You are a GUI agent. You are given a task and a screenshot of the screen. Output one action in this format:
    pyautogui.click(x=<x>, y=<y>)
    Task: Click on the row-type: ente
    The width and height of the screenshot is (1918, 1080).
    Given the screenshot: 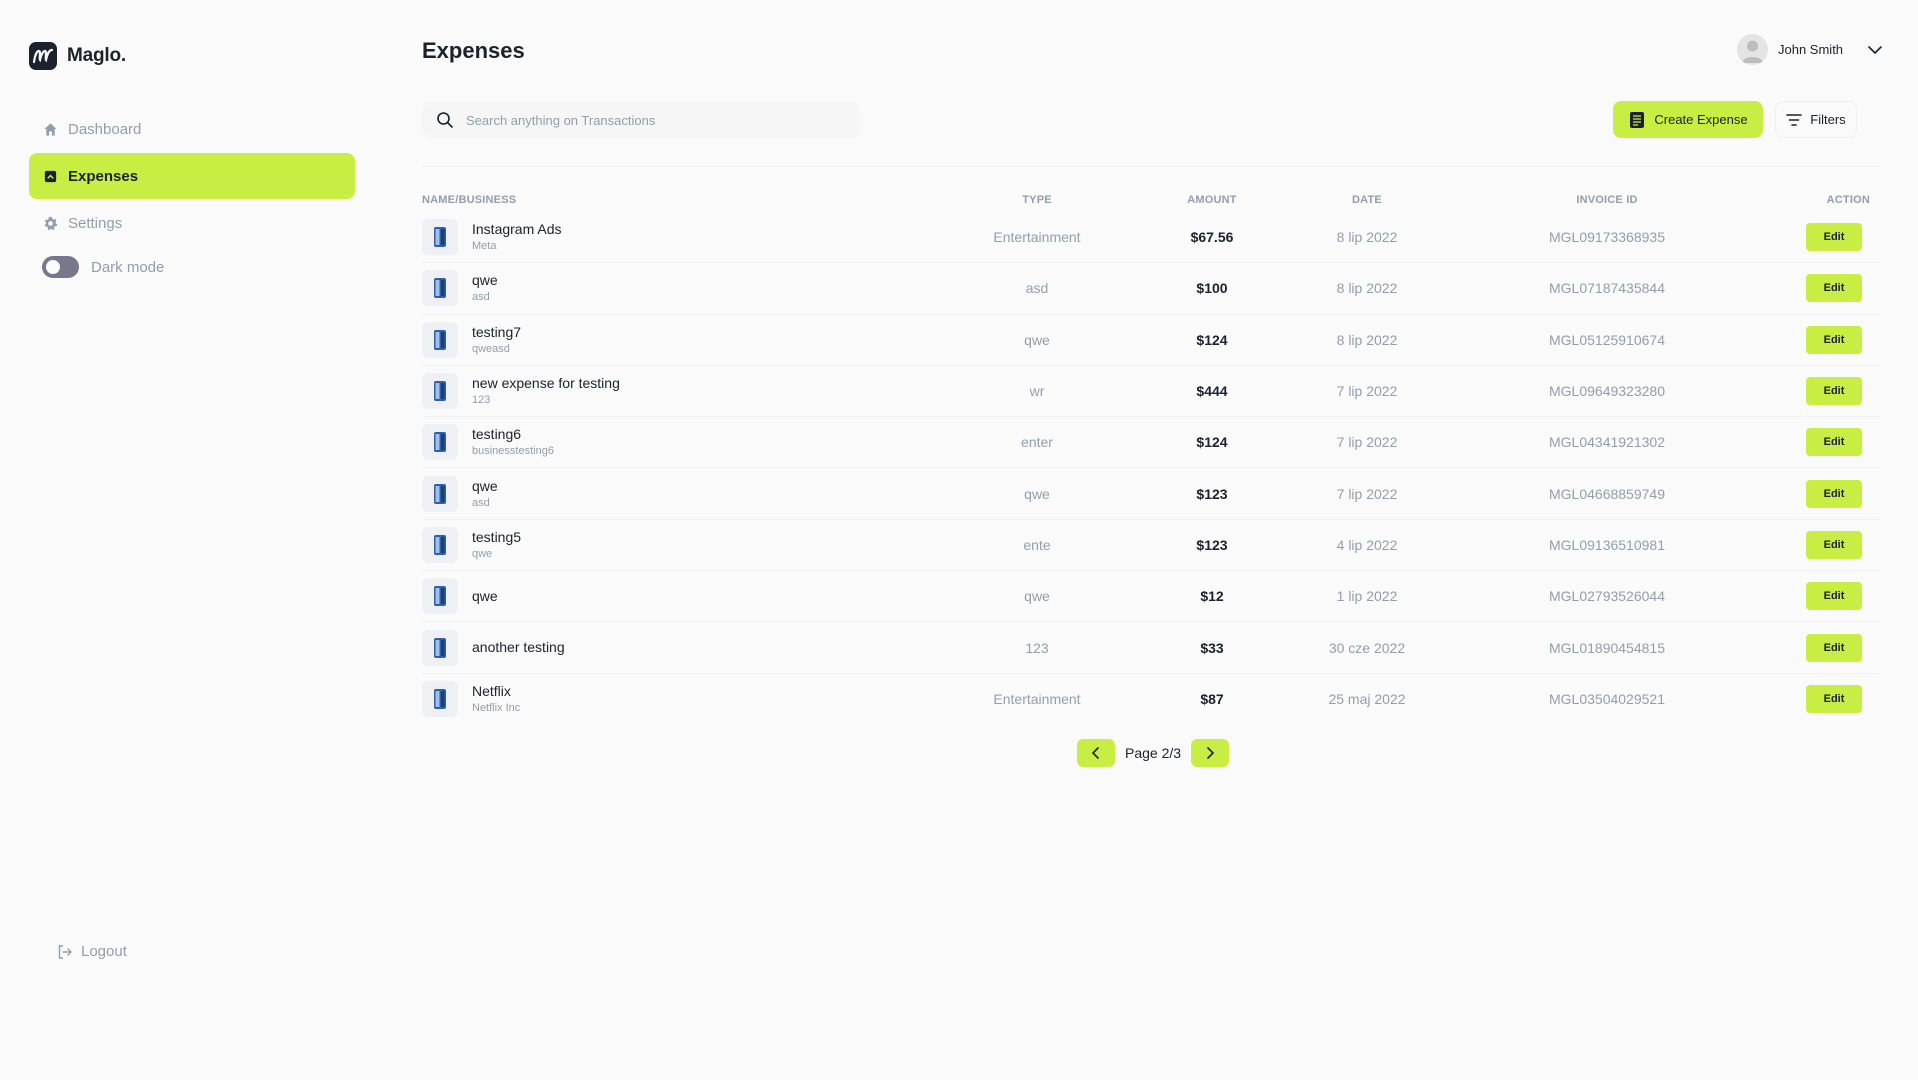 What is the action you would take?
    pyautogui.click(x=1037, y=544)
    